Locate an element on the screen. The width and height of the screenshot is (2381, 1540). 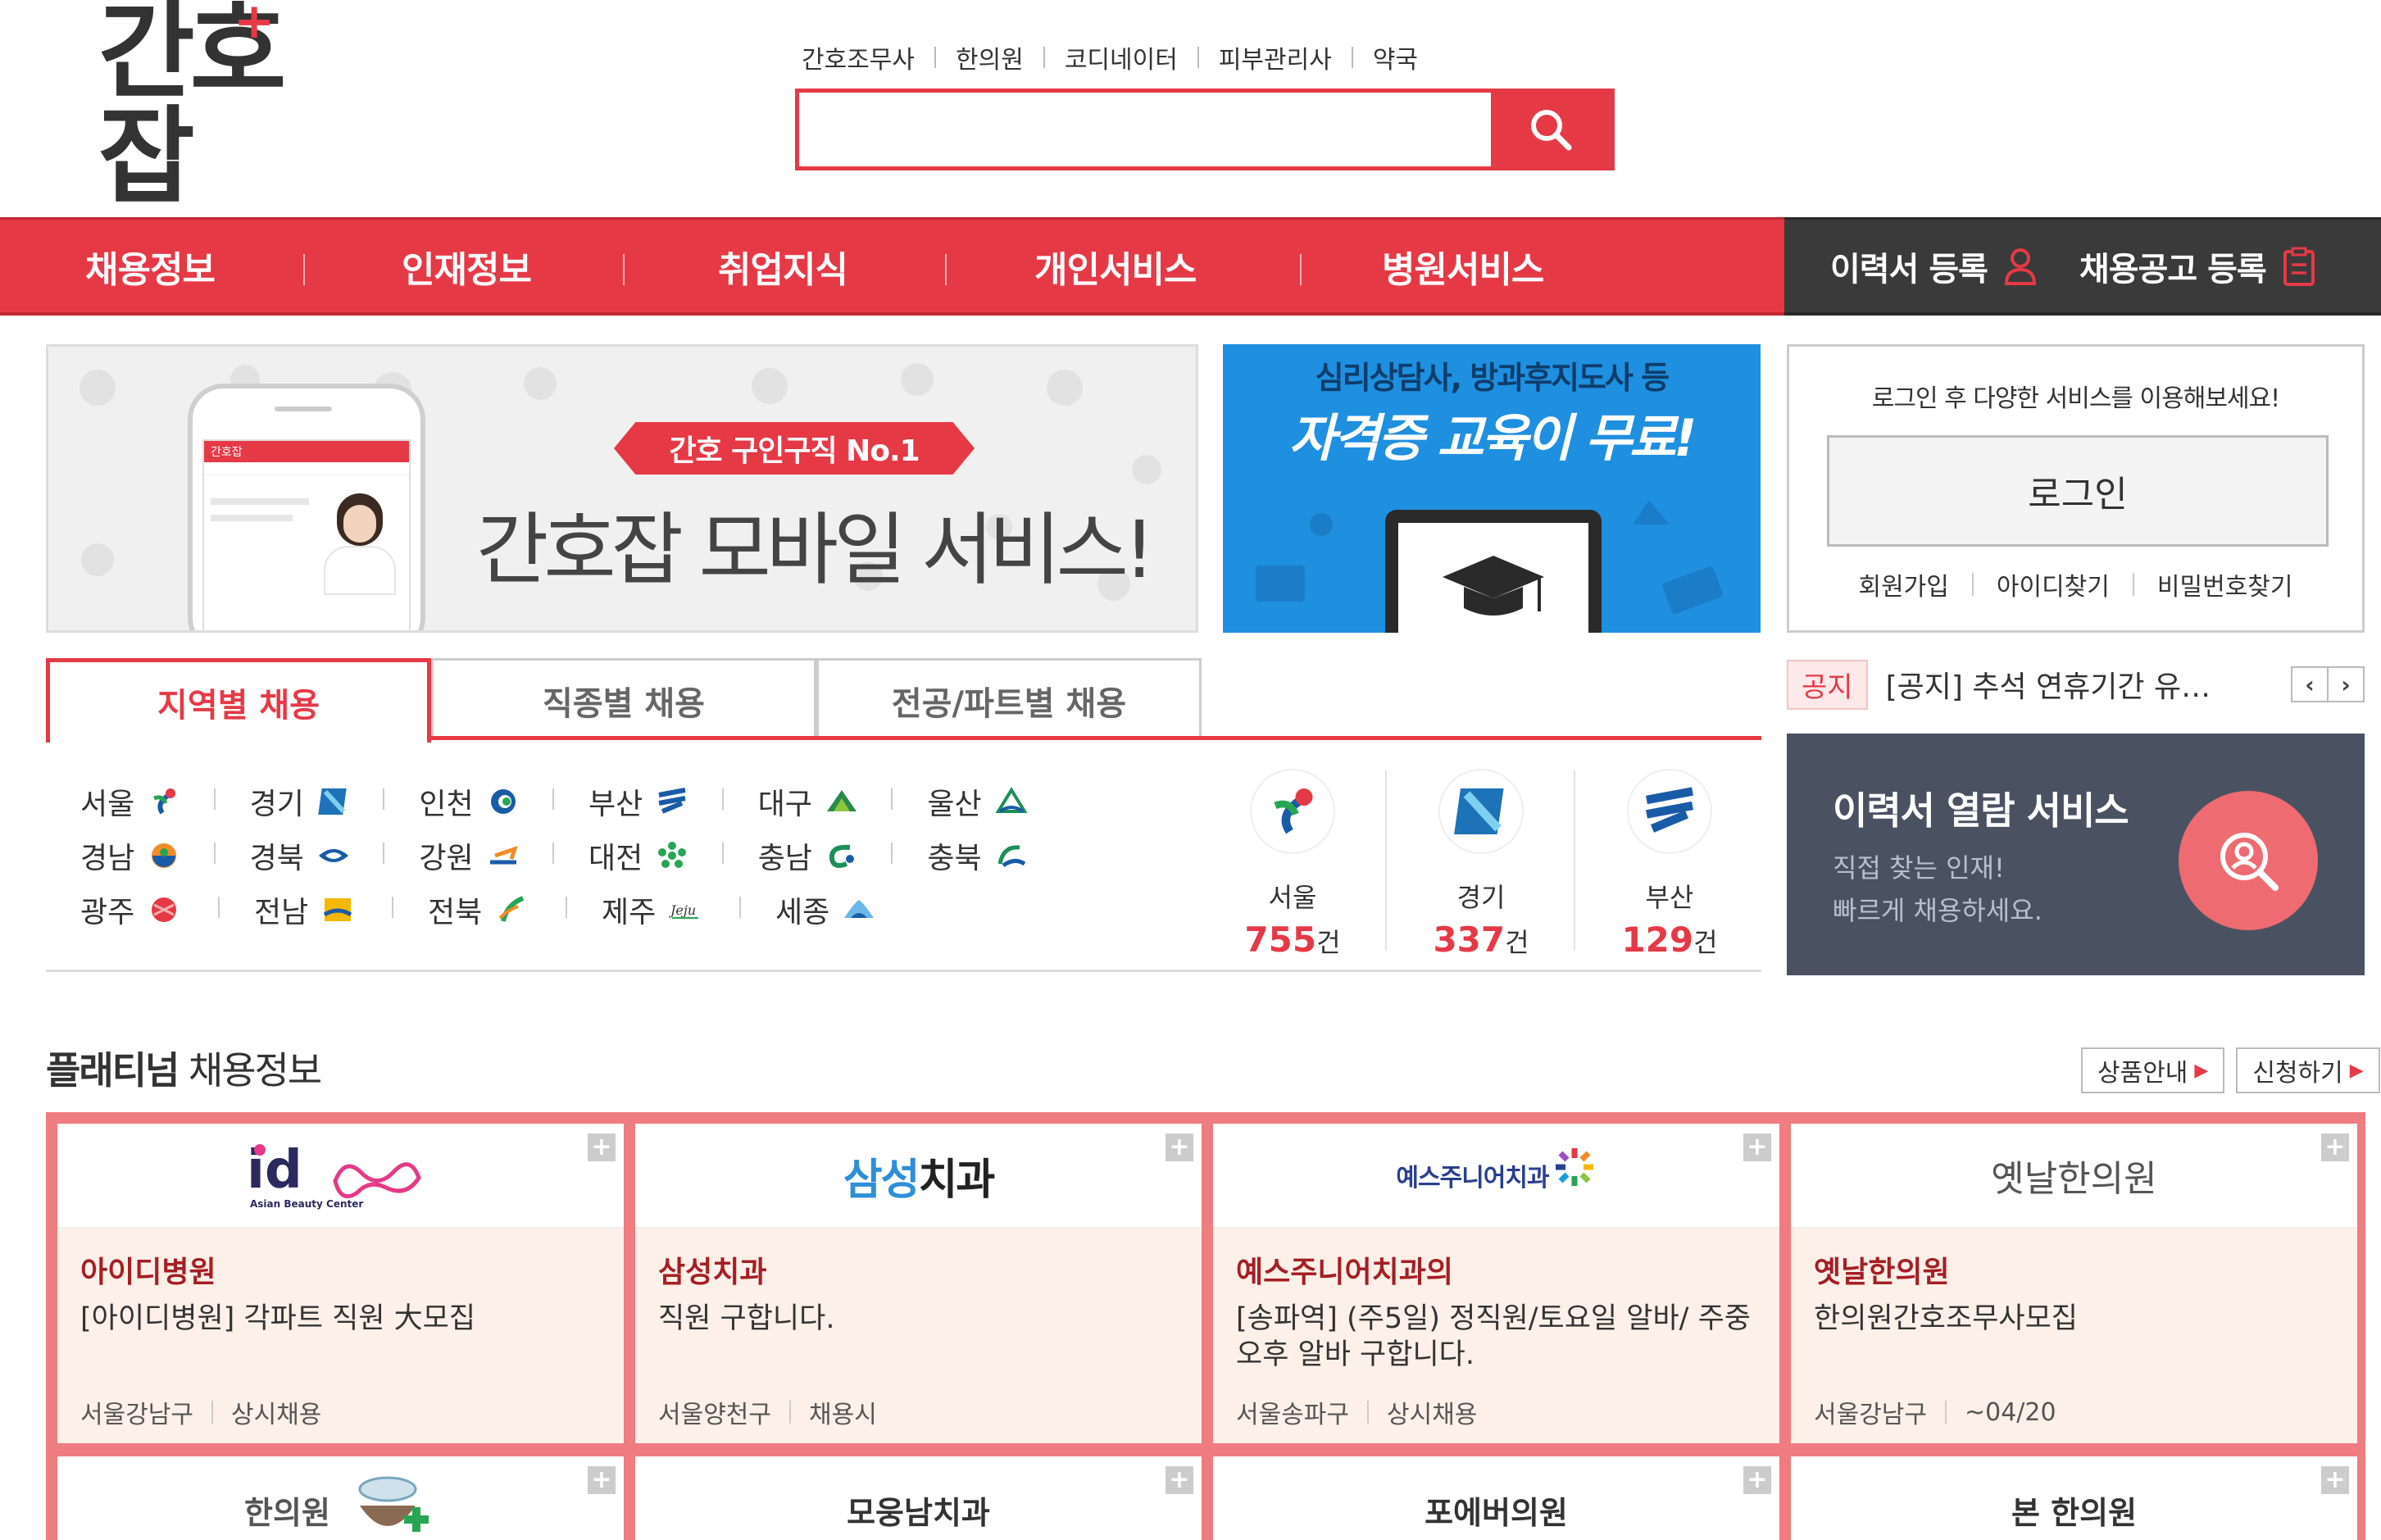
product-guide-button: 상품안내 ▶ is located at coordinates (2153, 1070).